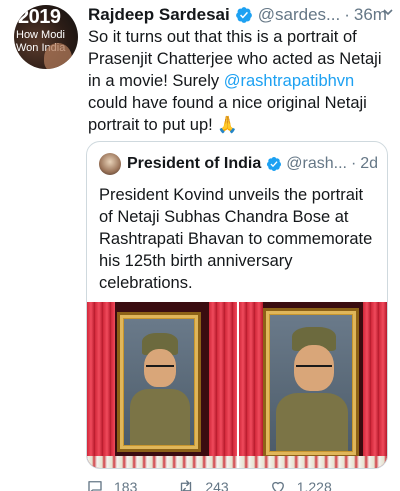 This screenshot has height=491, width=400. Describe the element at coordinates (39, 17) in the screenshot. I see `avatar-year-text: 2019` at that location.